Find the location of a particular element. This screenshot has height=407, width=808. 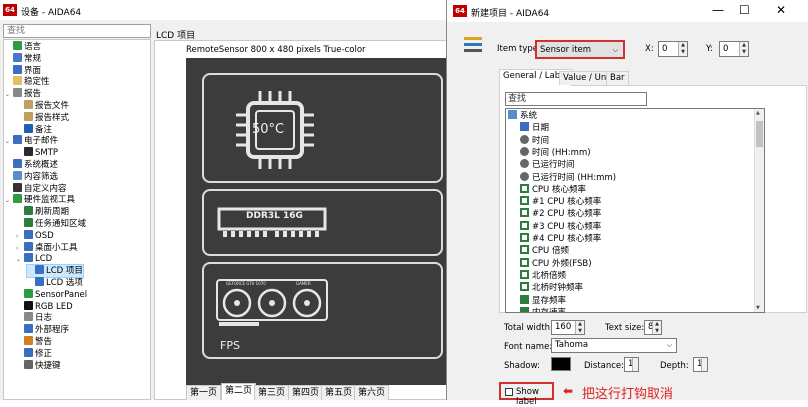

sensor-list-item: 时间 (HH:mm) is located at coordinates (555, 152).